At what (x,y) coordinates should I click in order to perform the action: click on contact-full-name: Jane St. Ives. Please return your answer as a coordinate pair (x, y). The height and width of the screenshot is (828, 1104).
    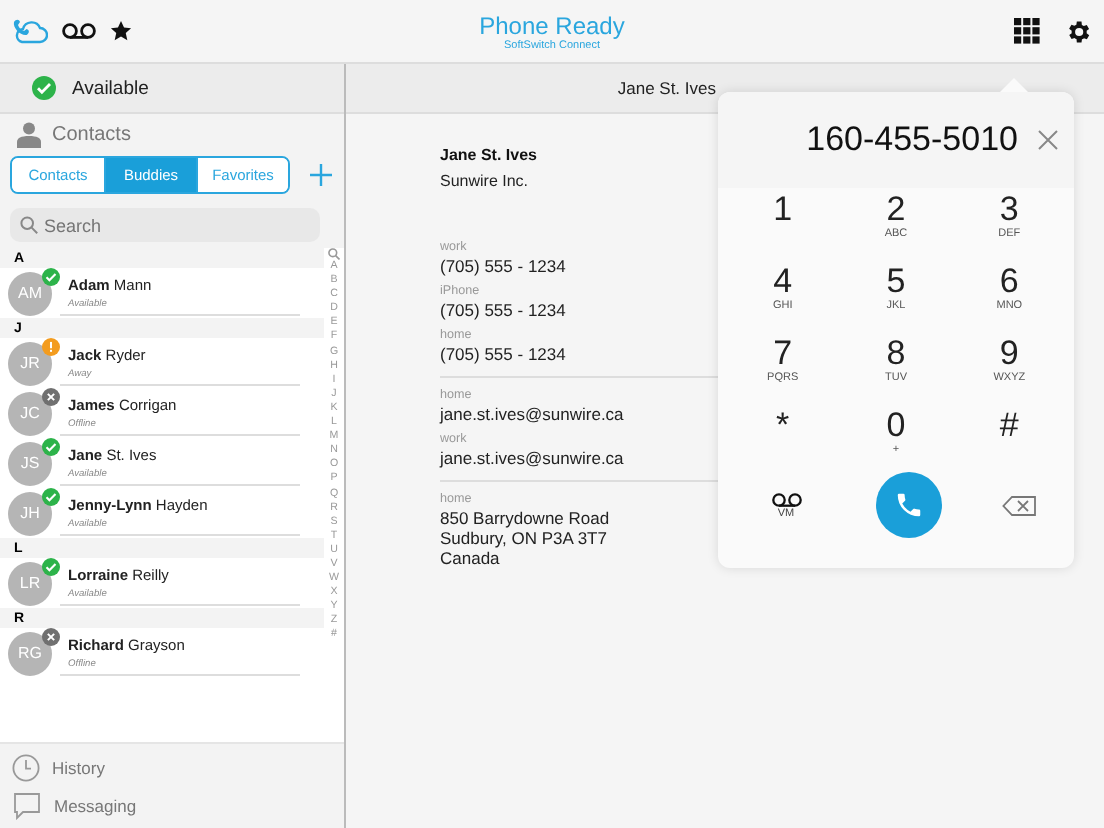
    Looking at the image, I should click on (489, 155).